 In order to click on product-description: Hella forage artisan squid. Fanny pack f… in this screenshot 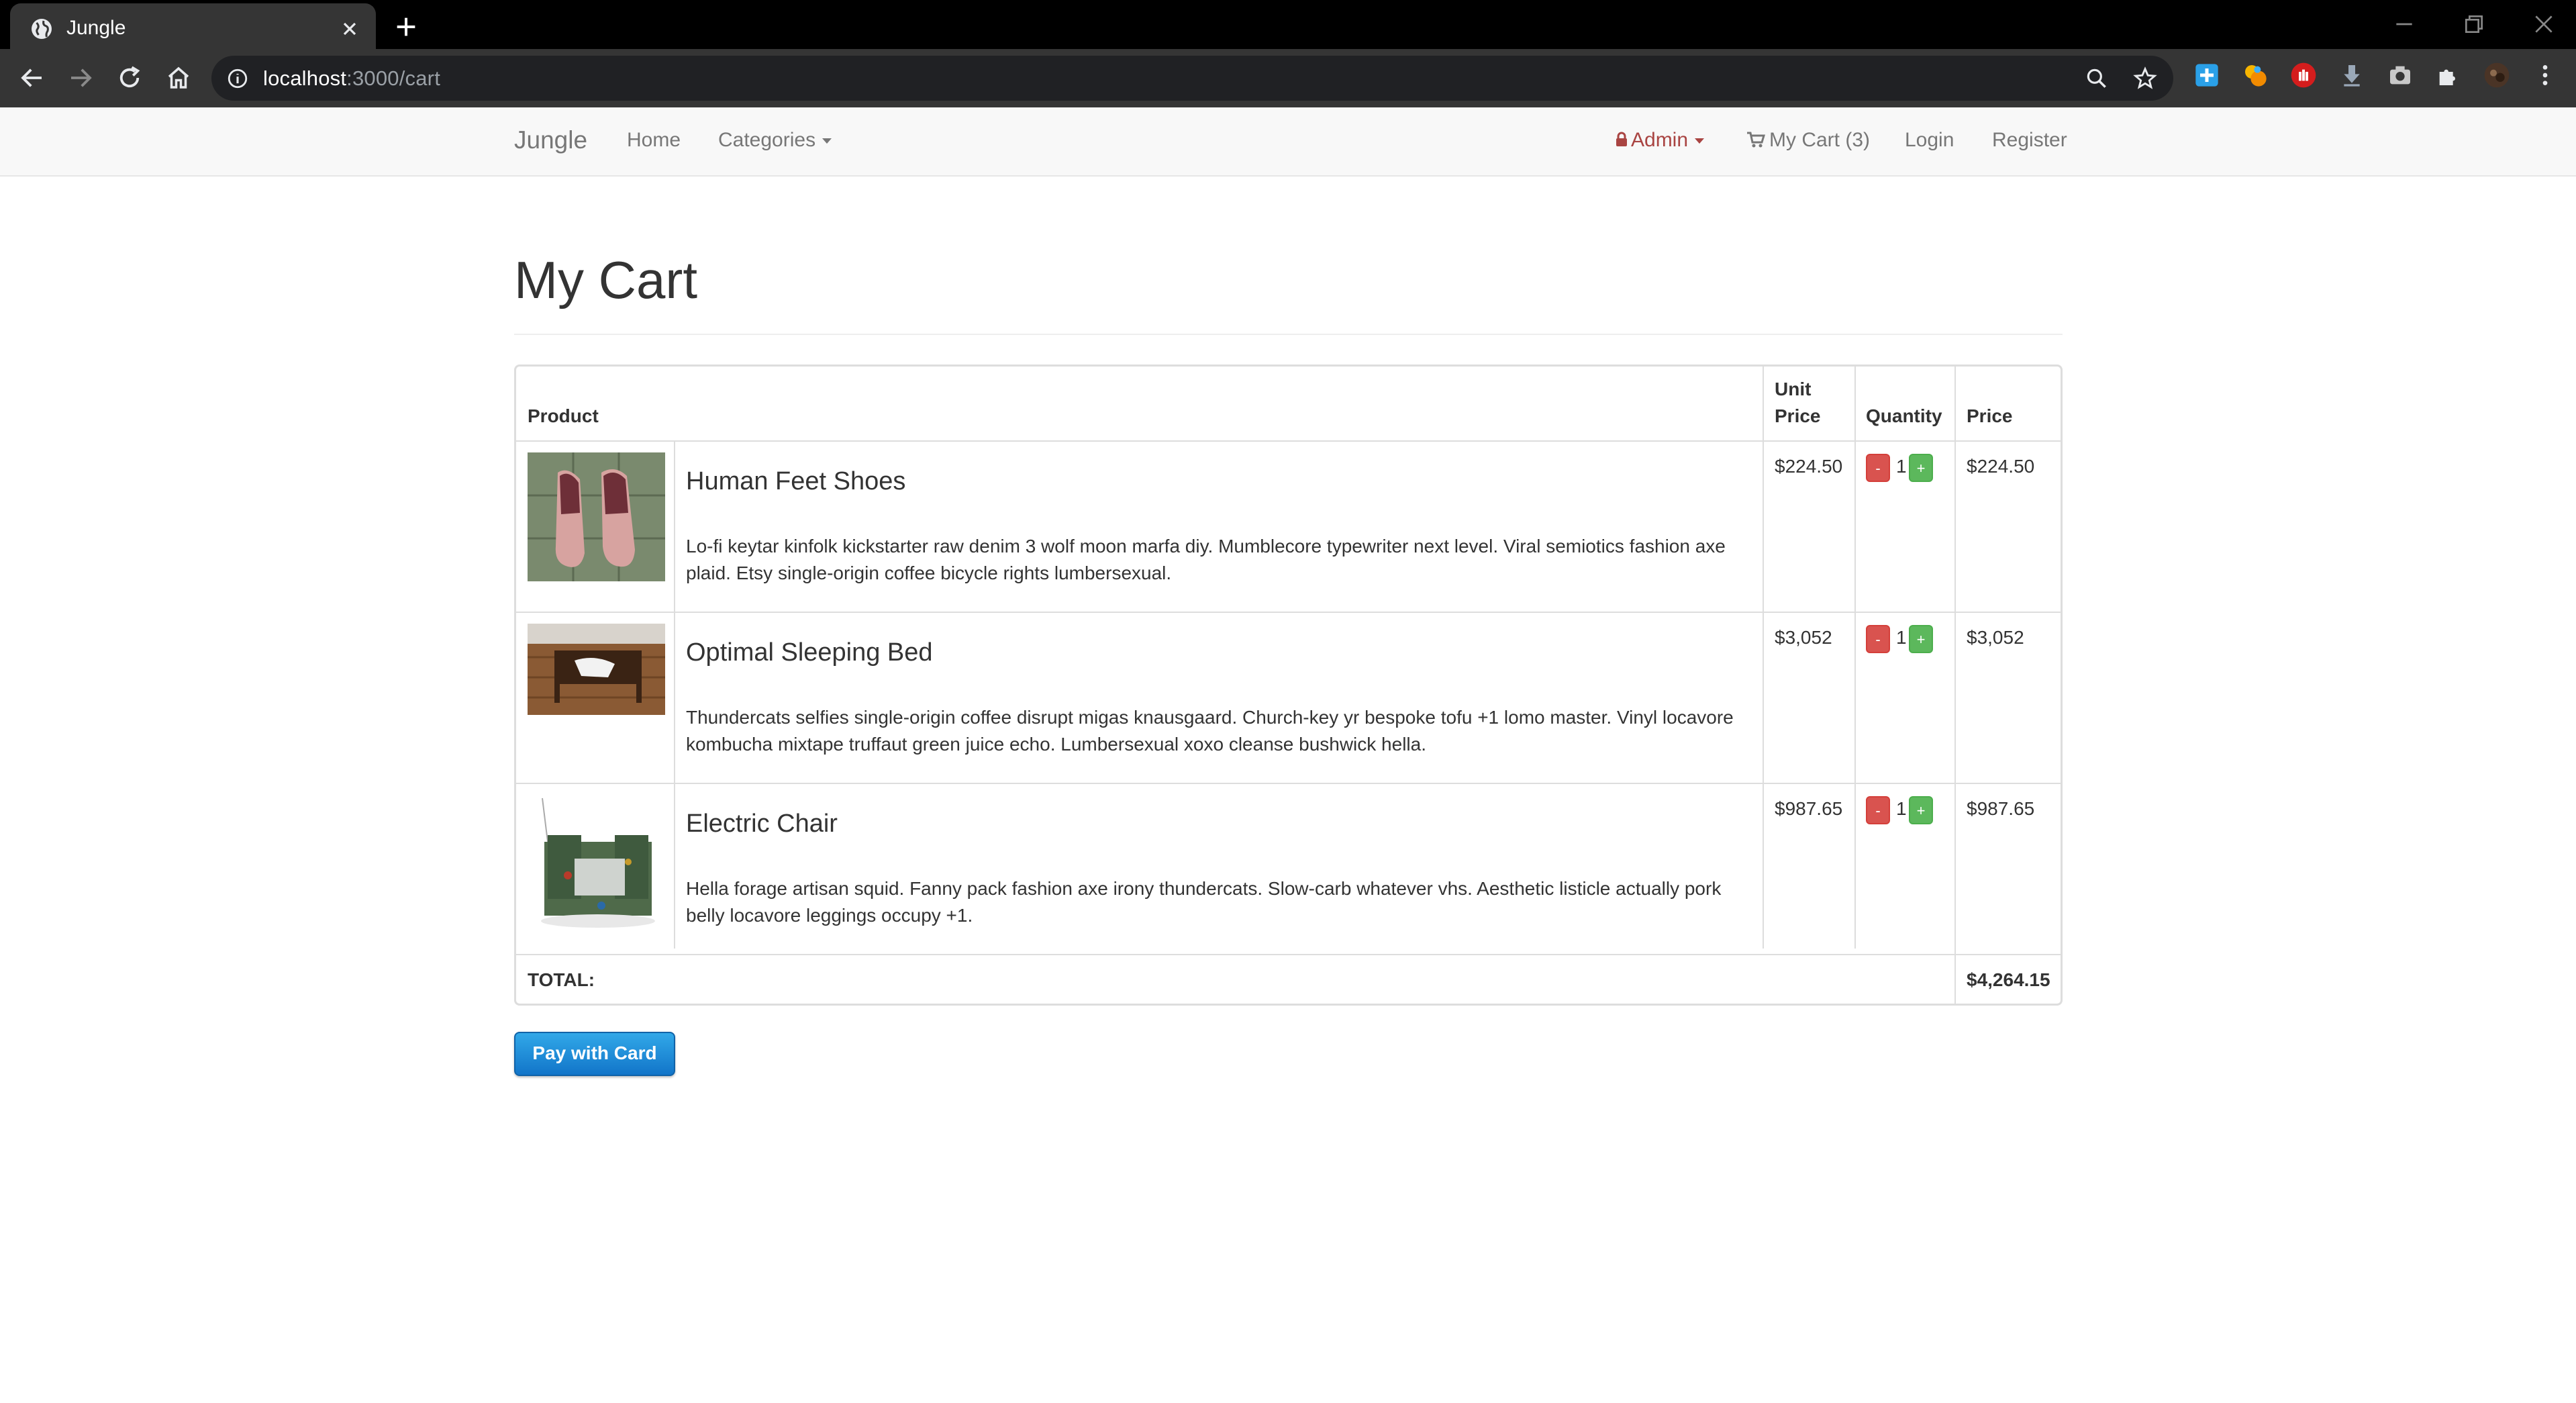, I will do `click(1204, 902)`.